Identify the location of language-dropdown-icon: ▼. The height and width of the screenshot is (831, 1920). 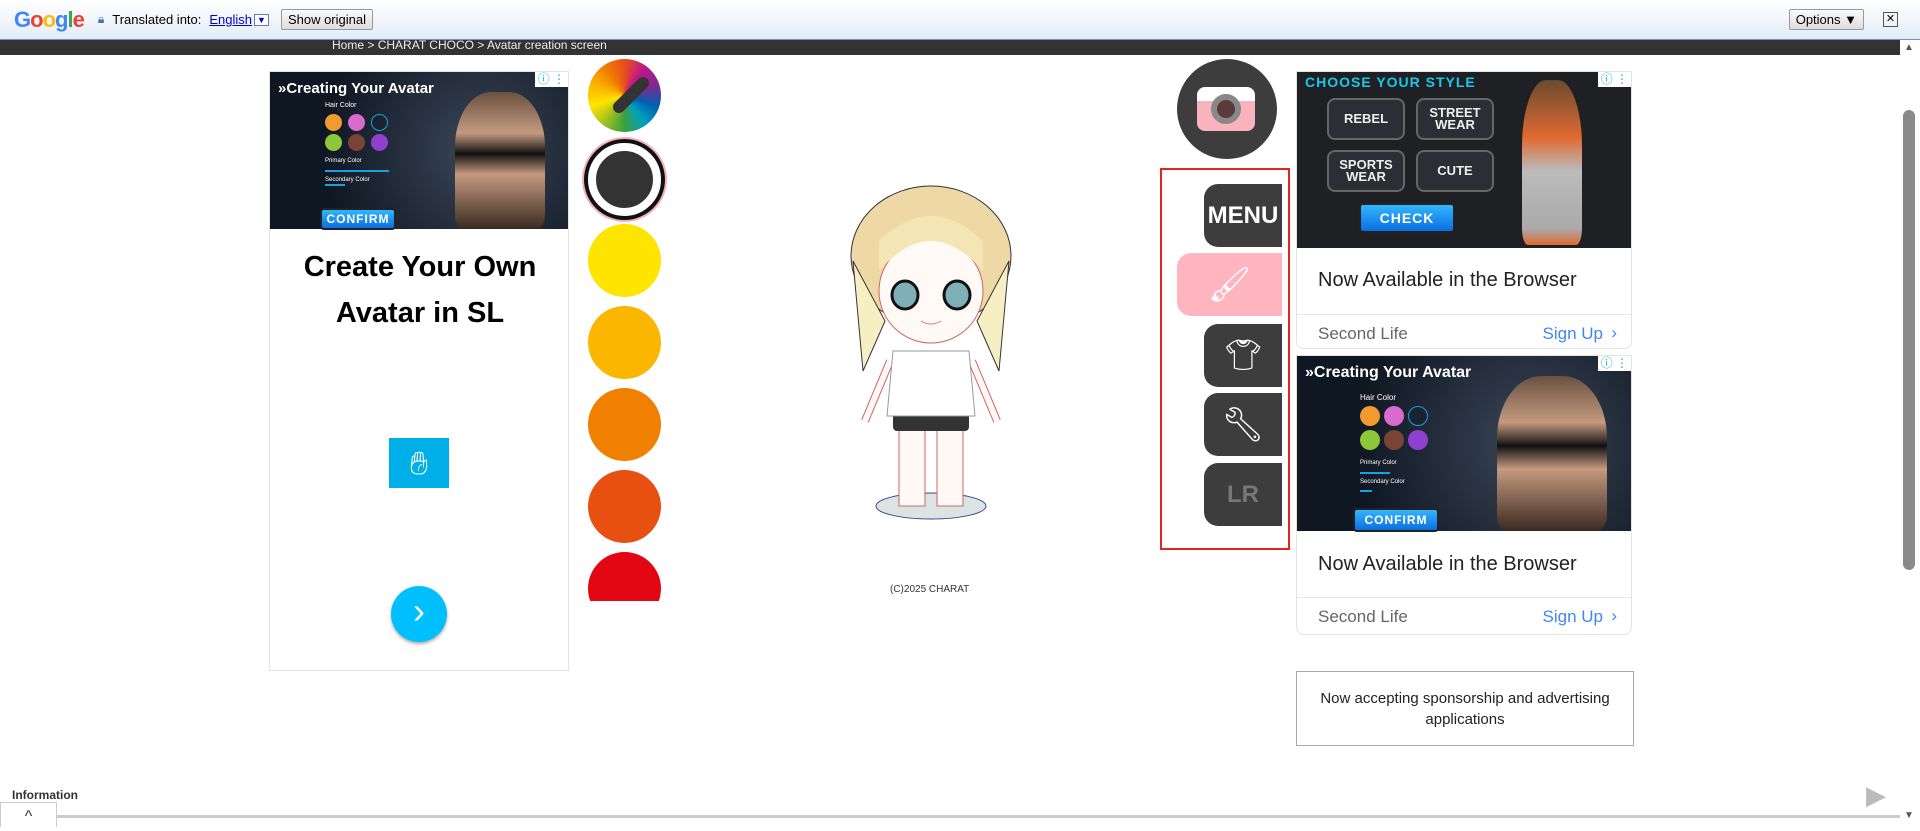
(261, 19).